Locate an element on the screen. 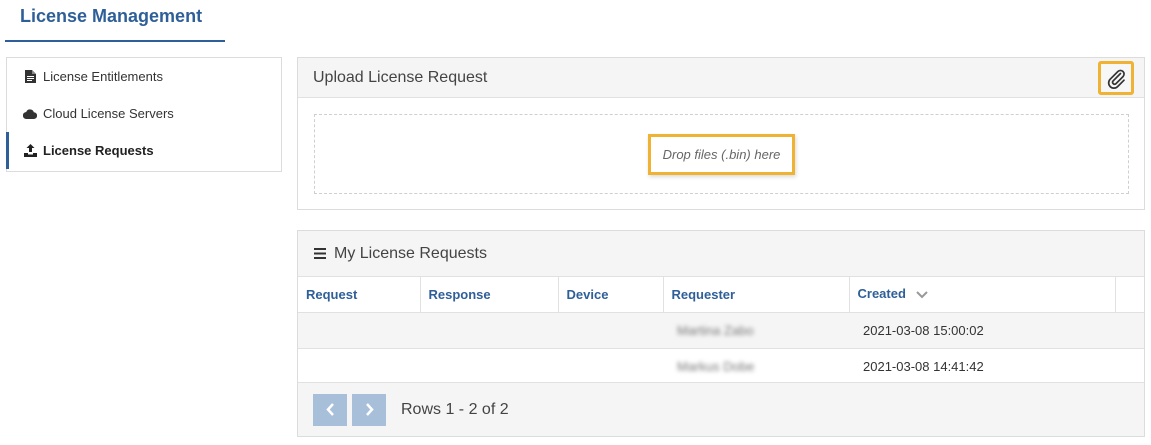 Image resolution: width=1151 pixels, height=445 pixels. sidebar-item-license-requests: License Requests is located at coordinates (143, 150).